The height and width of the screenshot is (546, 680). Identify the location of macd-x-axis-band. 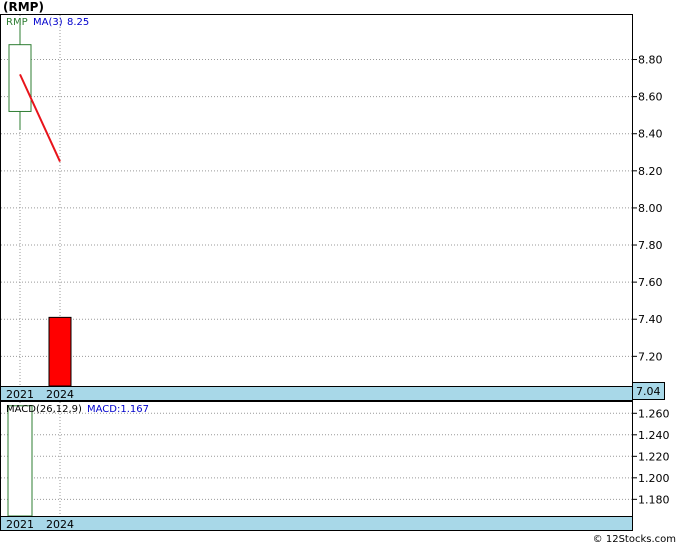
(316, 523).